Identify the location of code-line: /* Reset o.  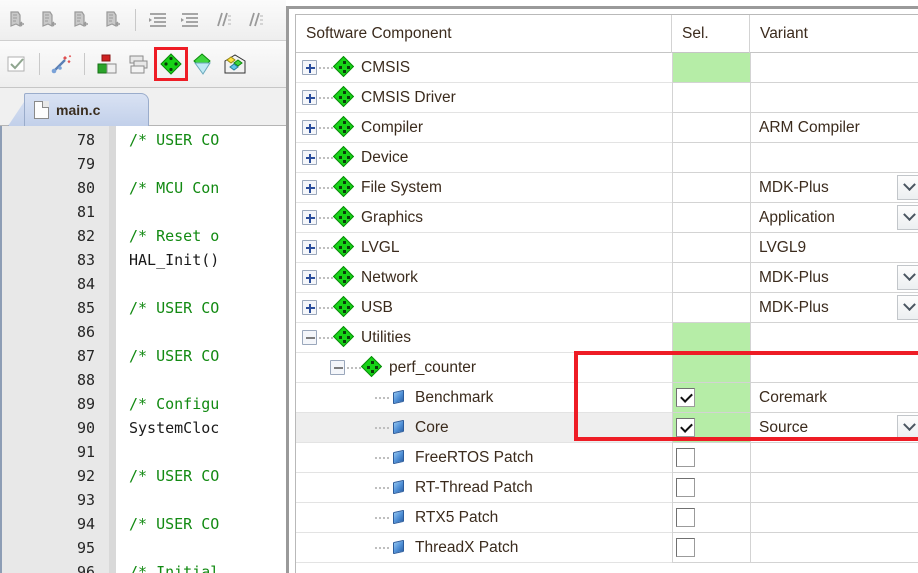
(207, 236).